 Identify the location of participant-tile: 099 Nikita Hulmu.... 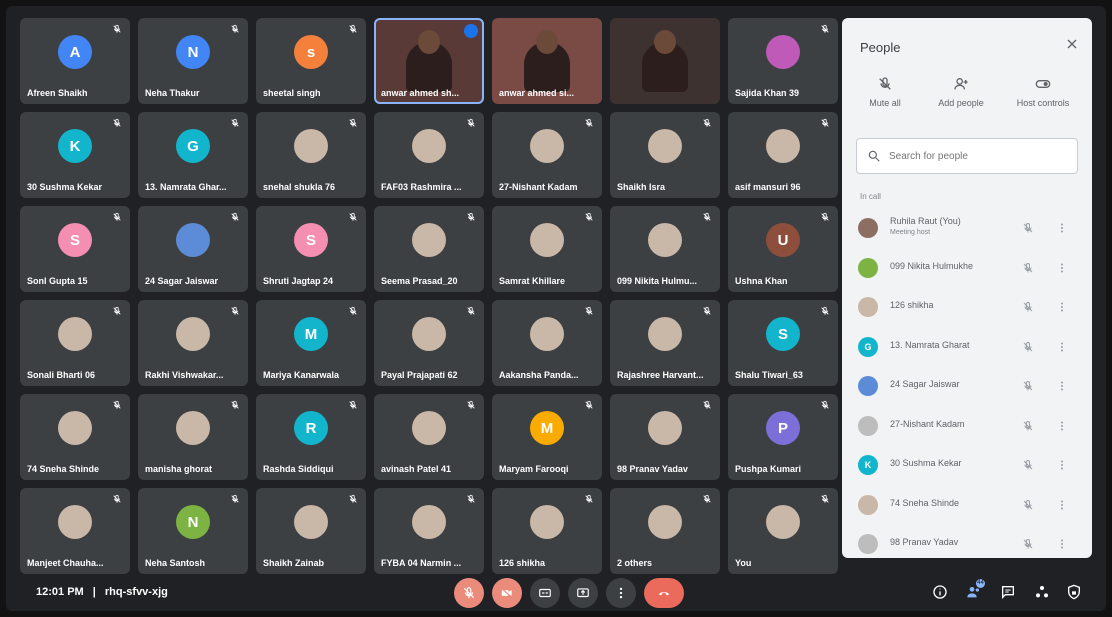
(665, 249).